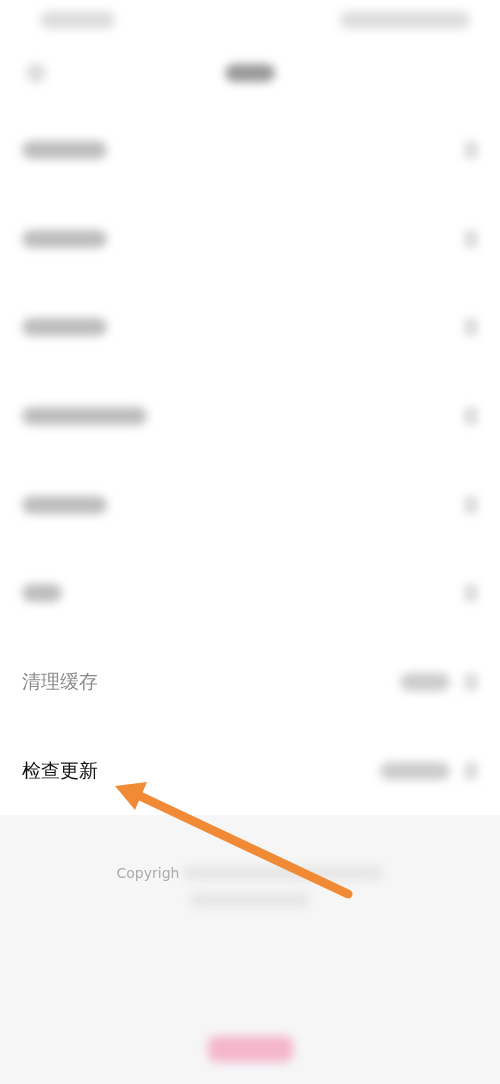 The height and width of the screenshot is (1084, 500). I want to click on settings-row: 检查更新, so click(250, 770).